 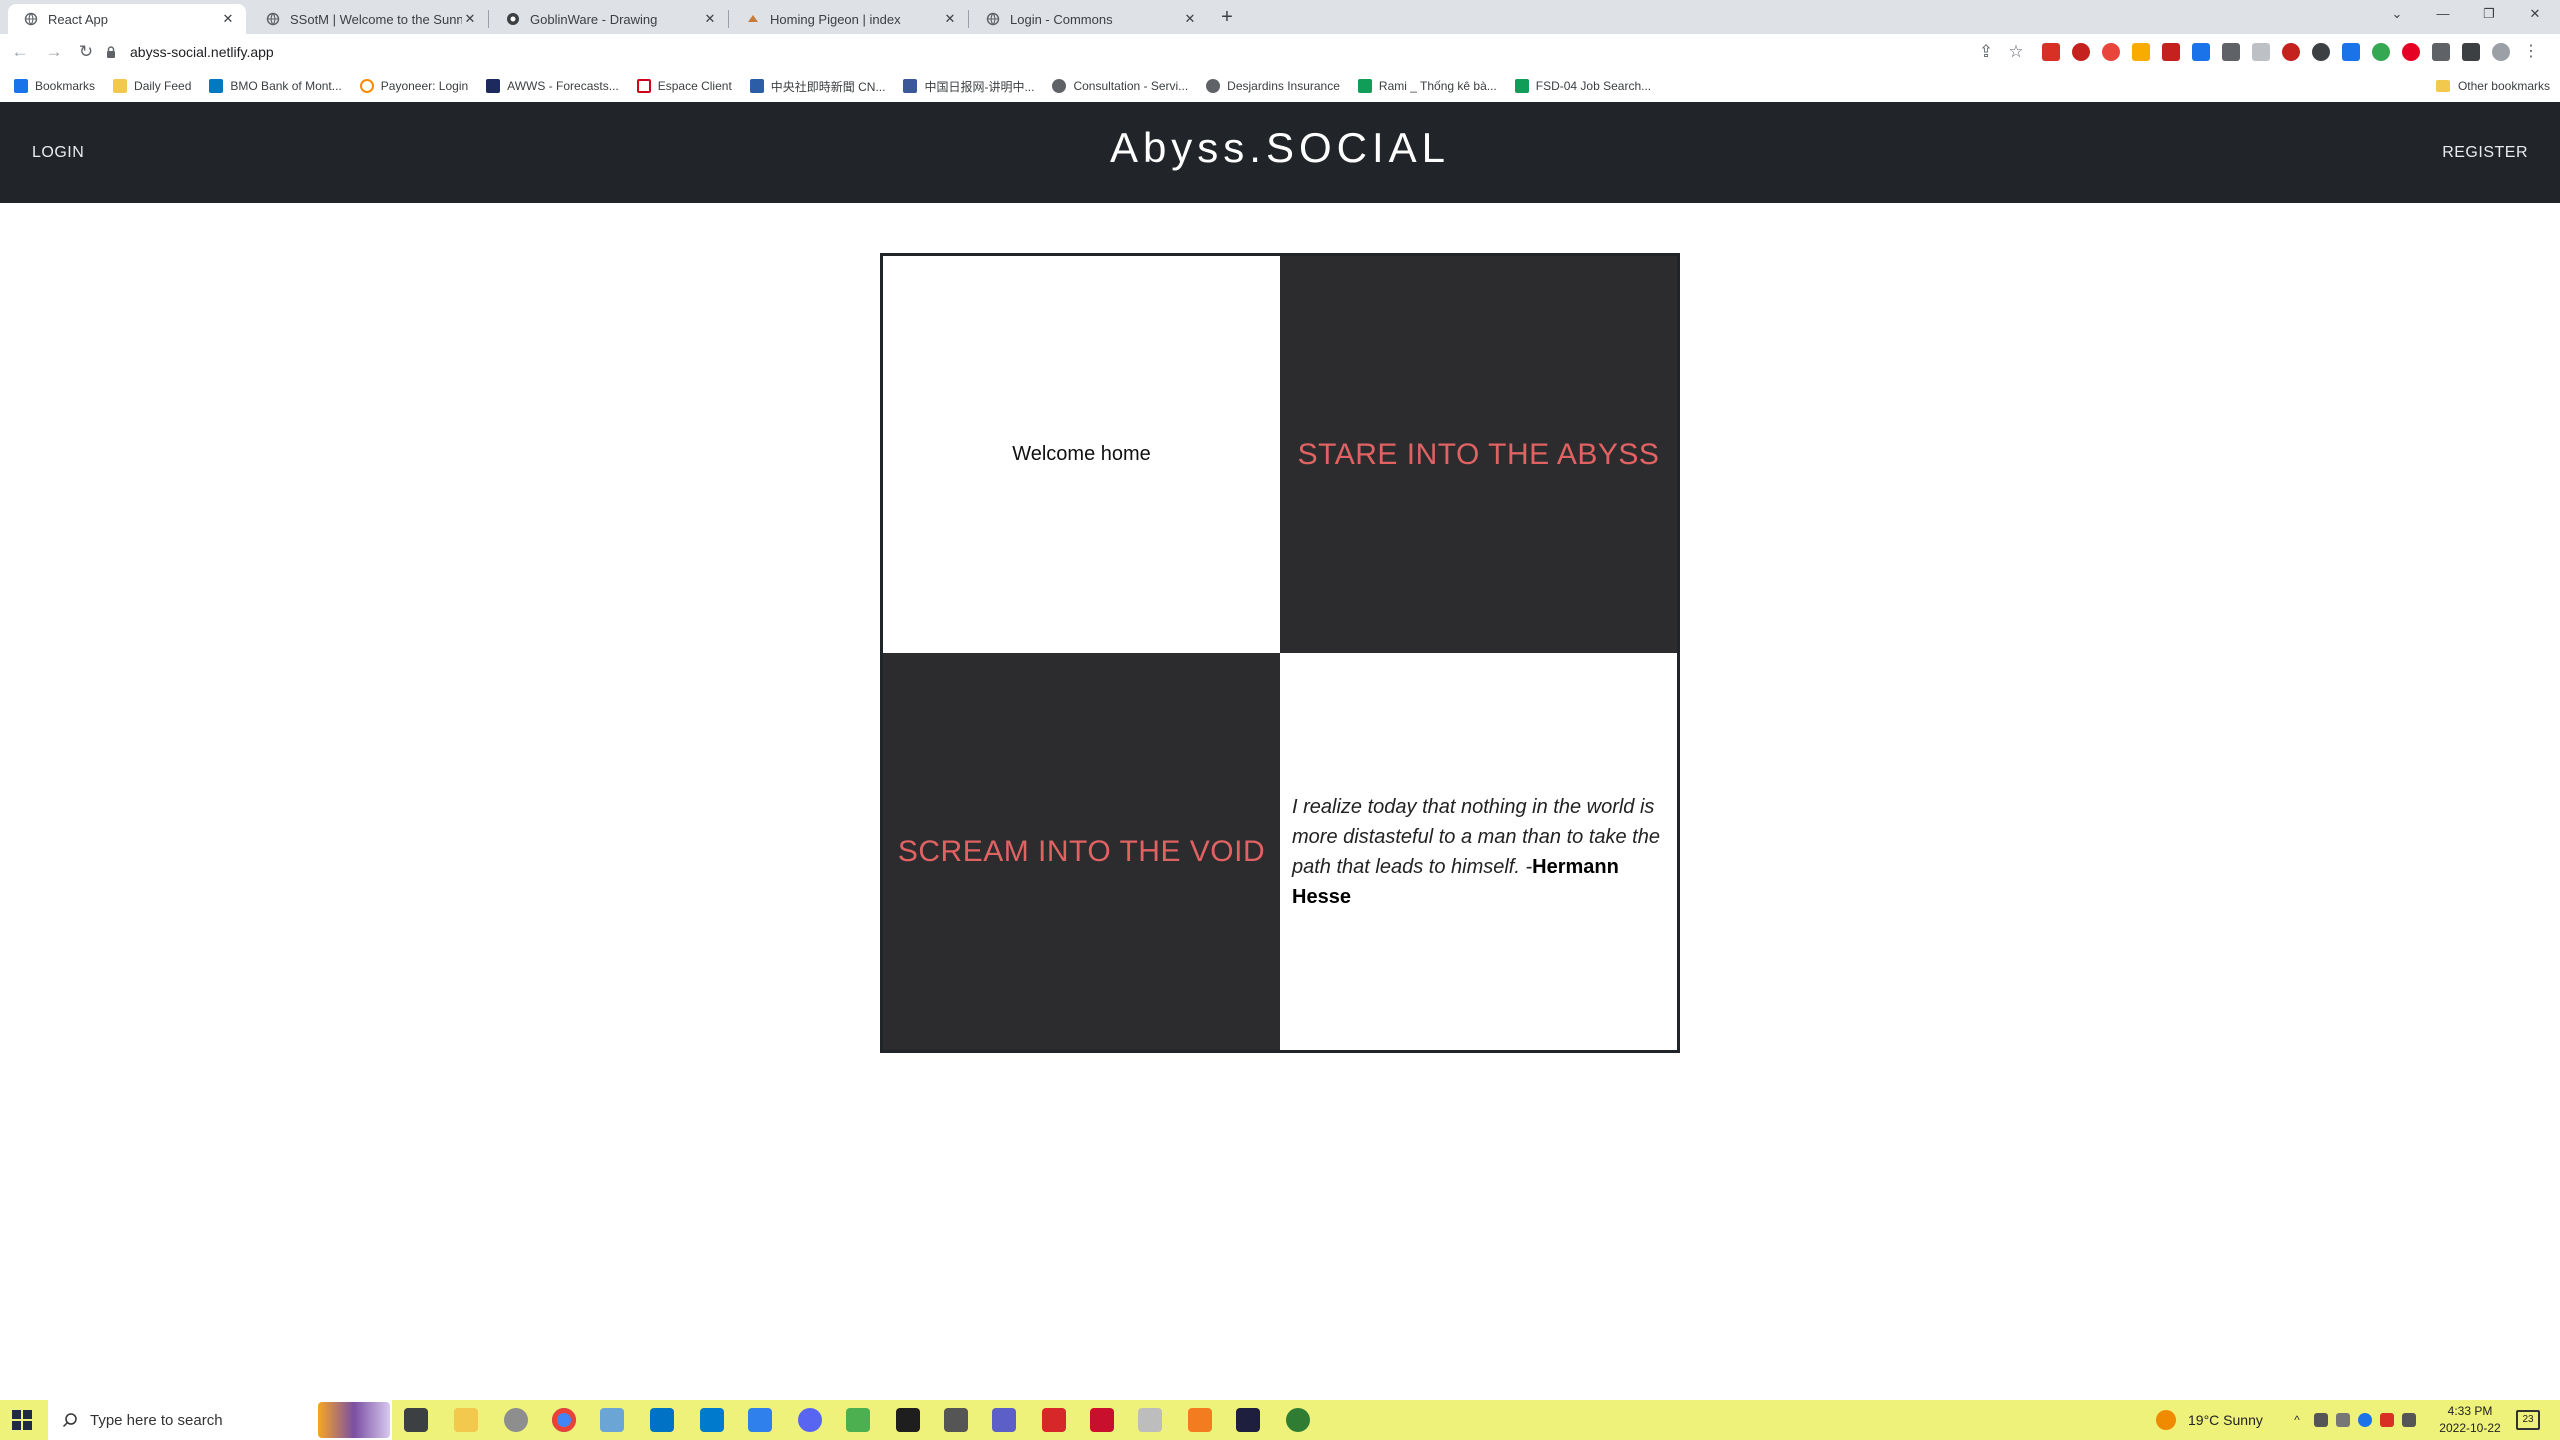 What do you see at coordinates (2225, 1420) in the screenshot?
I see `weather-text: 19°C Sunny` at bounding box center [2225, 1420].